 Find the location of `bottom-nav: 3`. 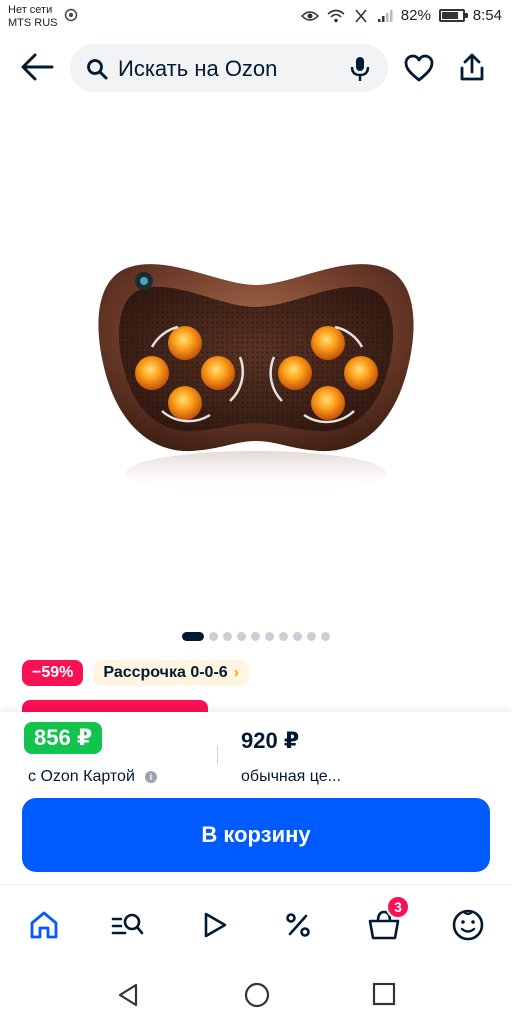

bottom-nav: 3 is located at coordinates (256, 924).